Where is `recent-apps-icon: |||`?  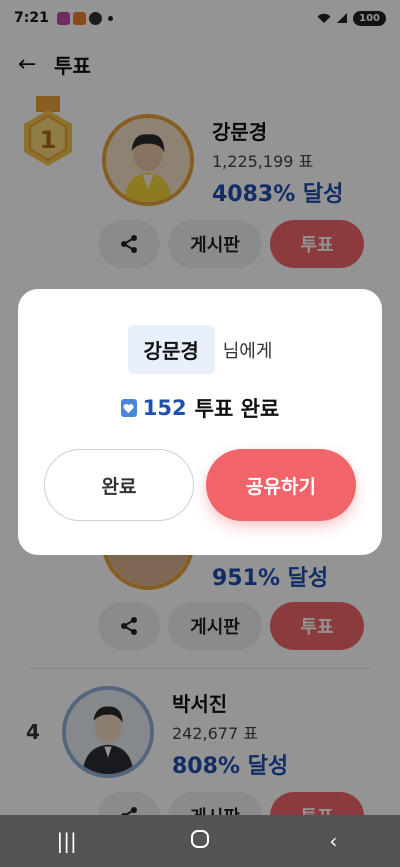
recent-apps-icon: ||| is located at coordinates (67, 841).